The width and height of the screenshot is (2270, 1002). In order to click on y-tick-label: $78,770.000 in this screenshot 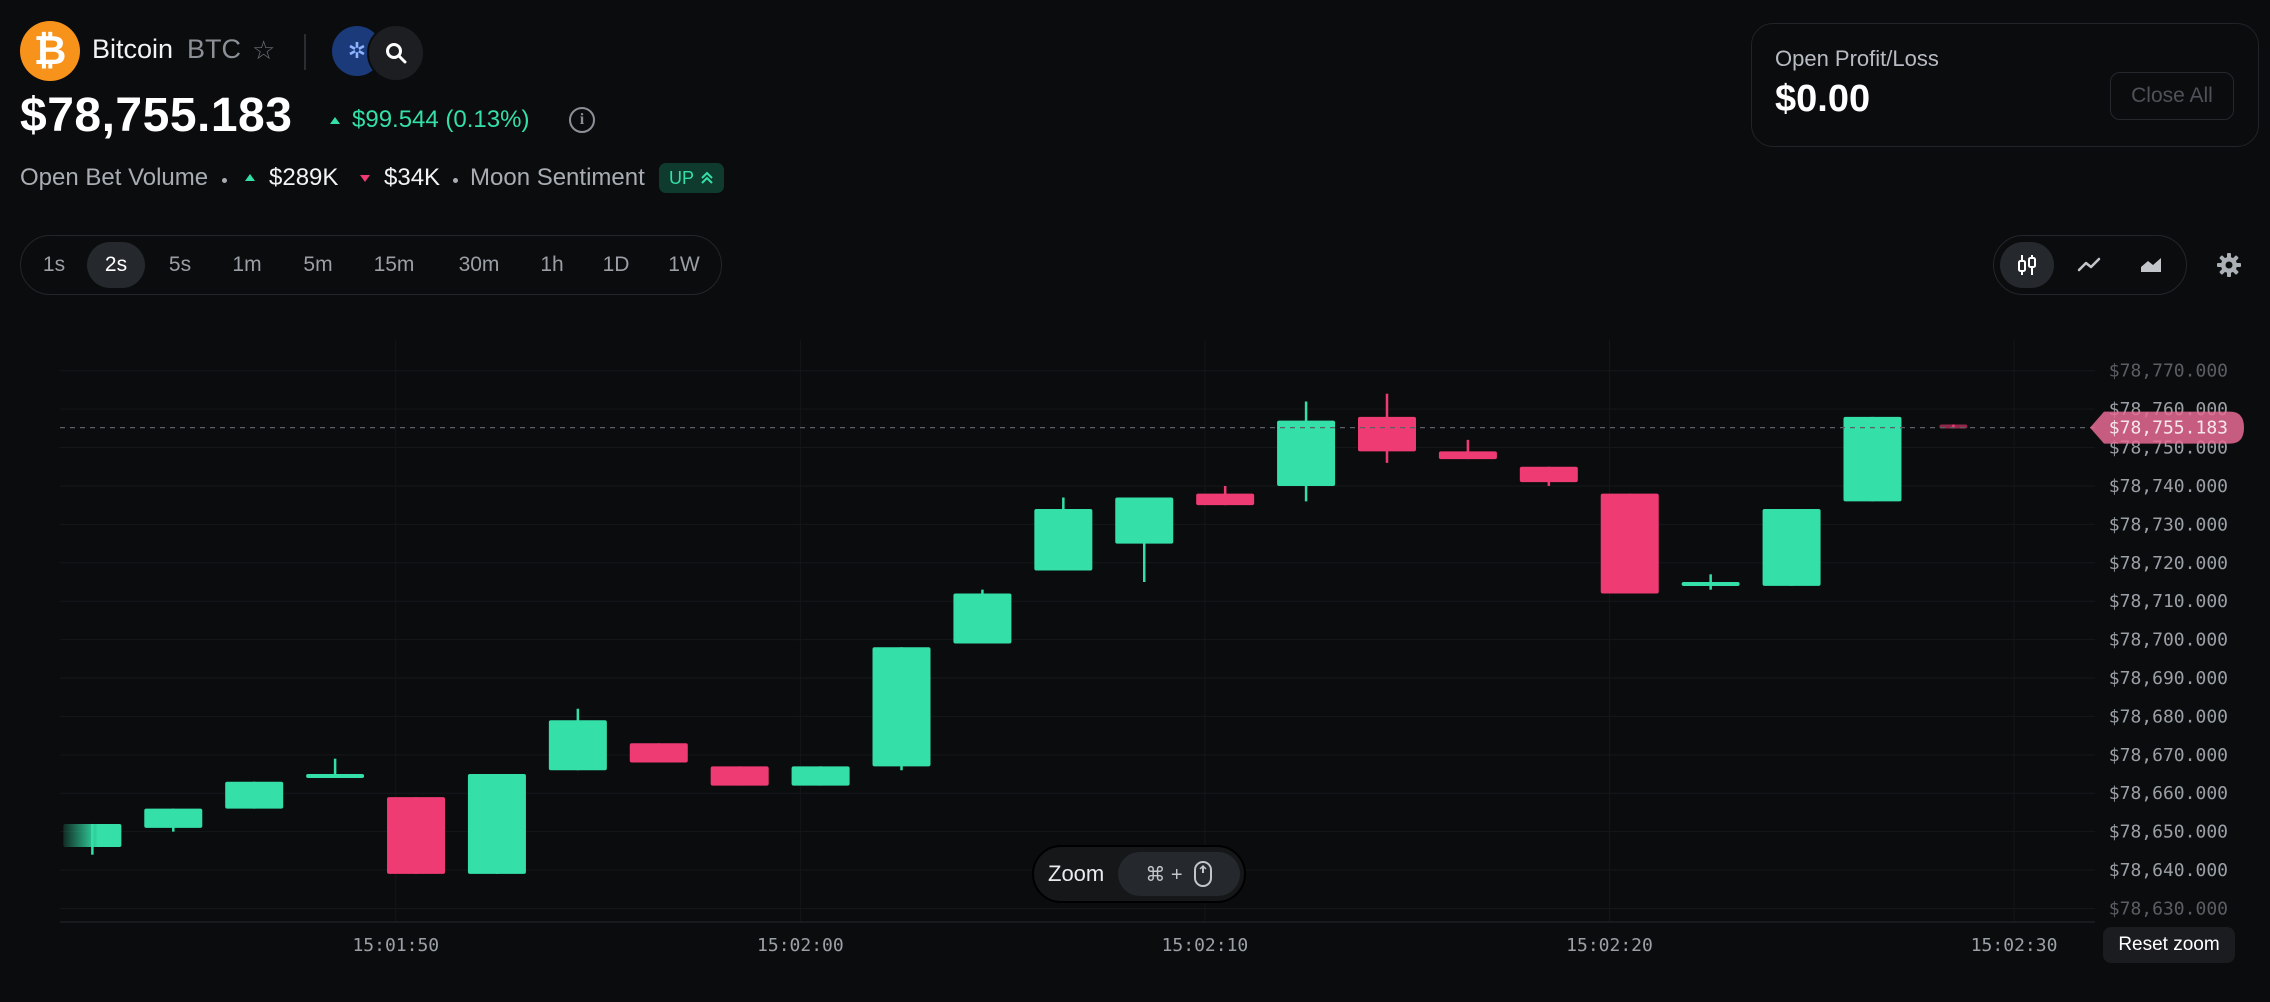, I will do `click(2168, 371)`.